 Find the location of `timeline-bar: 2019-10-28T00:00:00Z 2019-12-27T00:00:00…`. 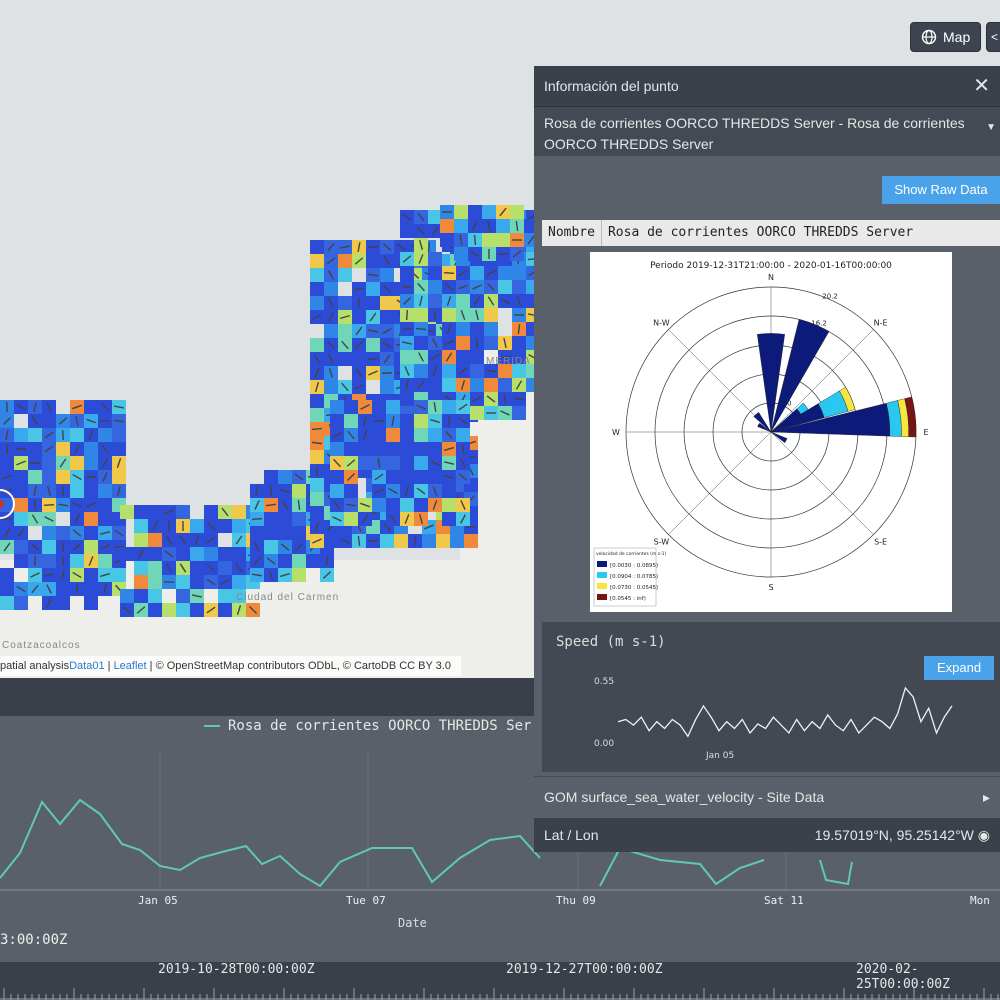

timeline-bar: 2019-10-28T00:00:00Z 2019-12-27T00:00:00… is located at coordinates (500, 981).